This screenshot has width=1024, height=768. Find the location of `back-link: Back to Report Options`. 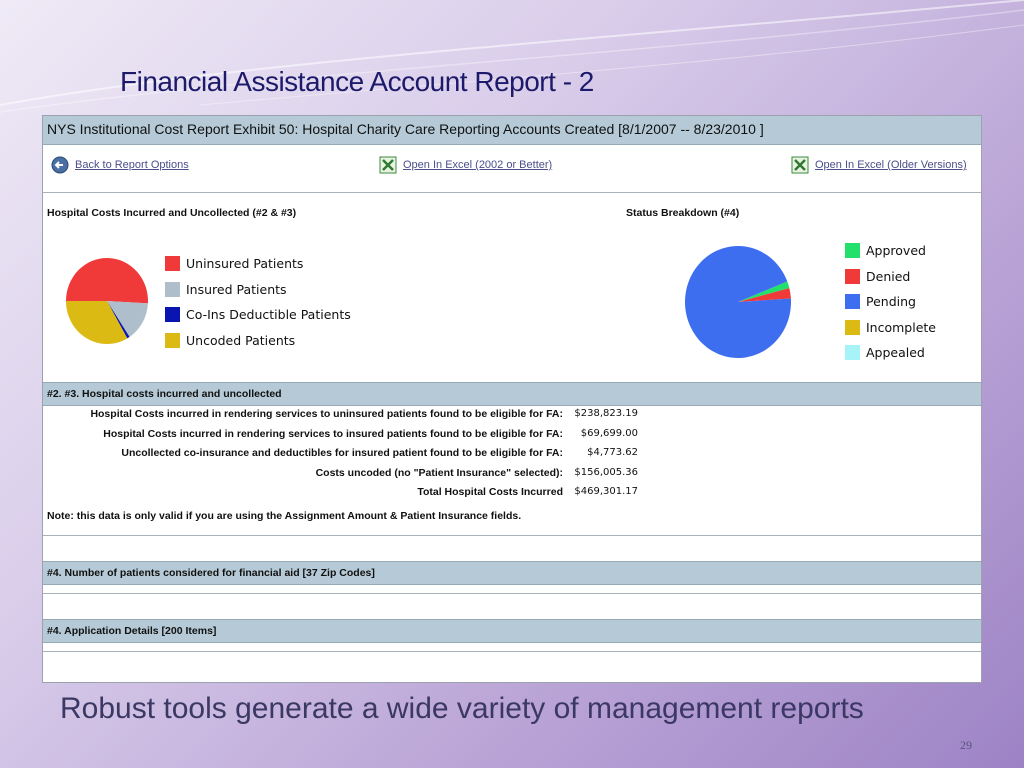

back-link: Back to Report Options is located at coordinates (120, 165).